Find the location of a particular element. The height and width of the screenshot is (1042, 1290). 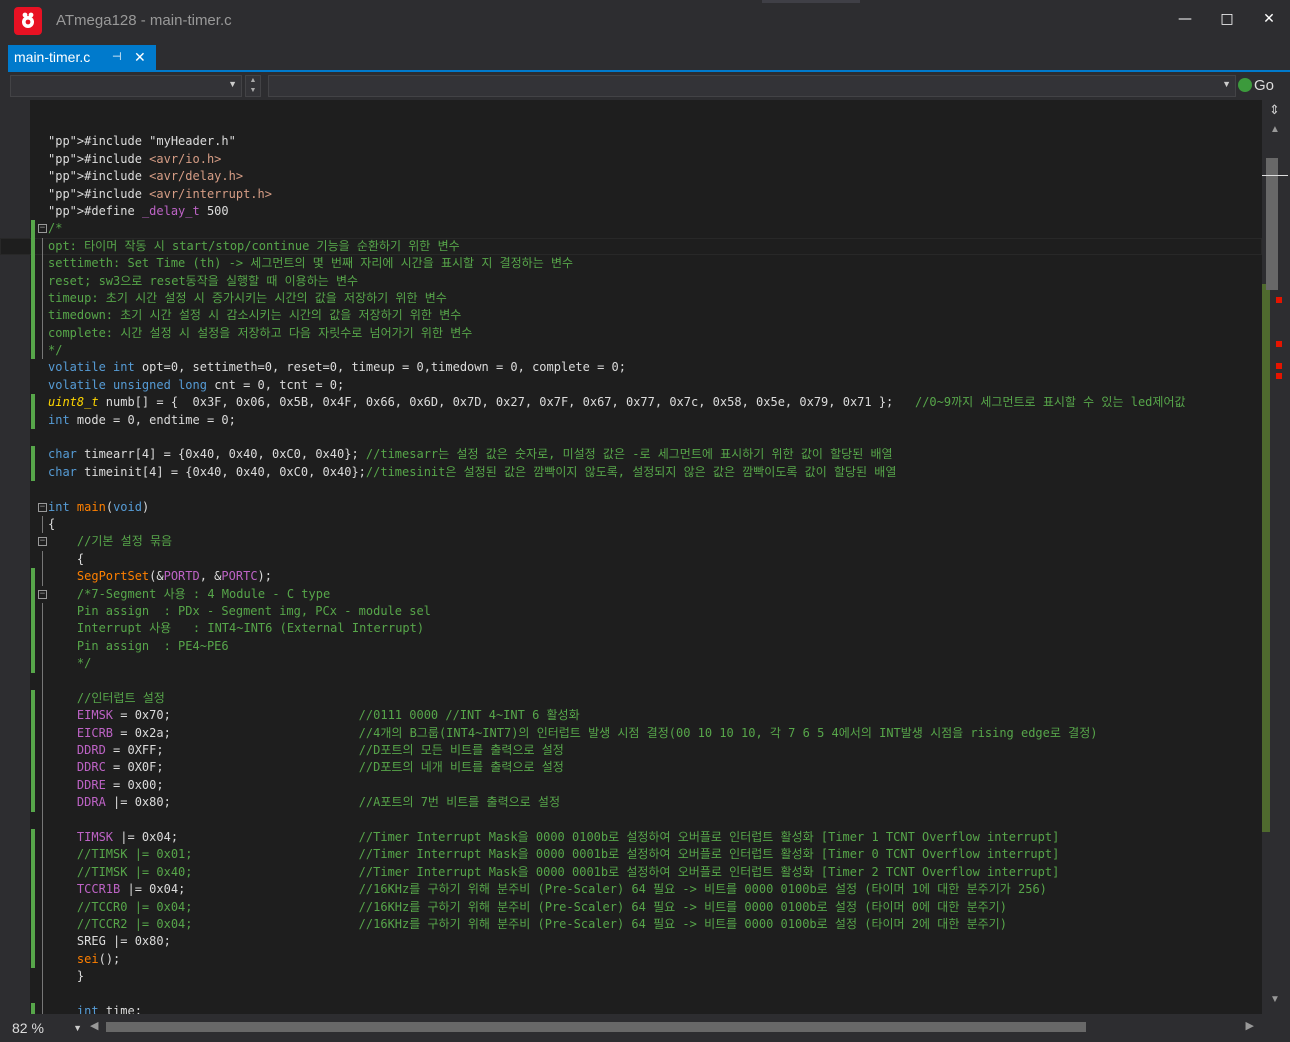

code-line: SegPortSet(&PORTD, &PORTC); is located at coordinates (631, 577).